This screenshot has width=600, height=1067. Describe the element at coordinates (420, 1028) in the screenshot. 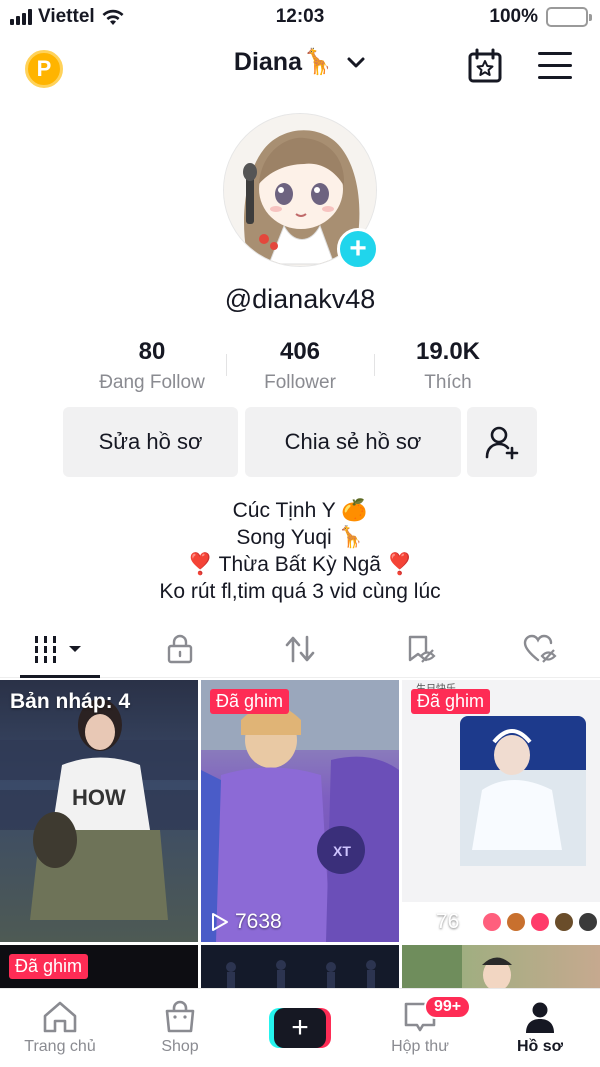

I see `nav-inbox: 99+ Hộp thư` at that location.